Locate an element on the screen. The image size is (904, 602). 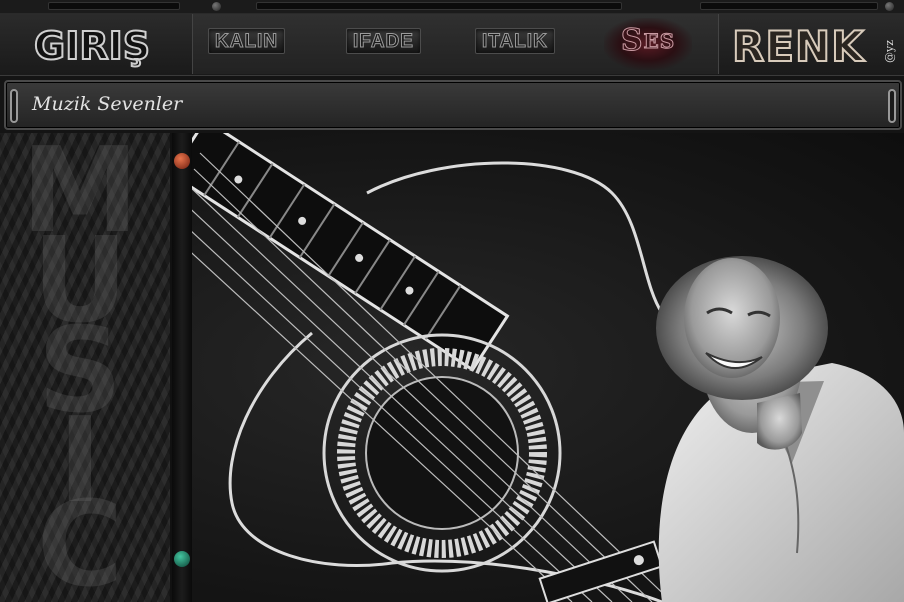
title-bar: Muzik Sevenler is located at coordinates (453, 105).